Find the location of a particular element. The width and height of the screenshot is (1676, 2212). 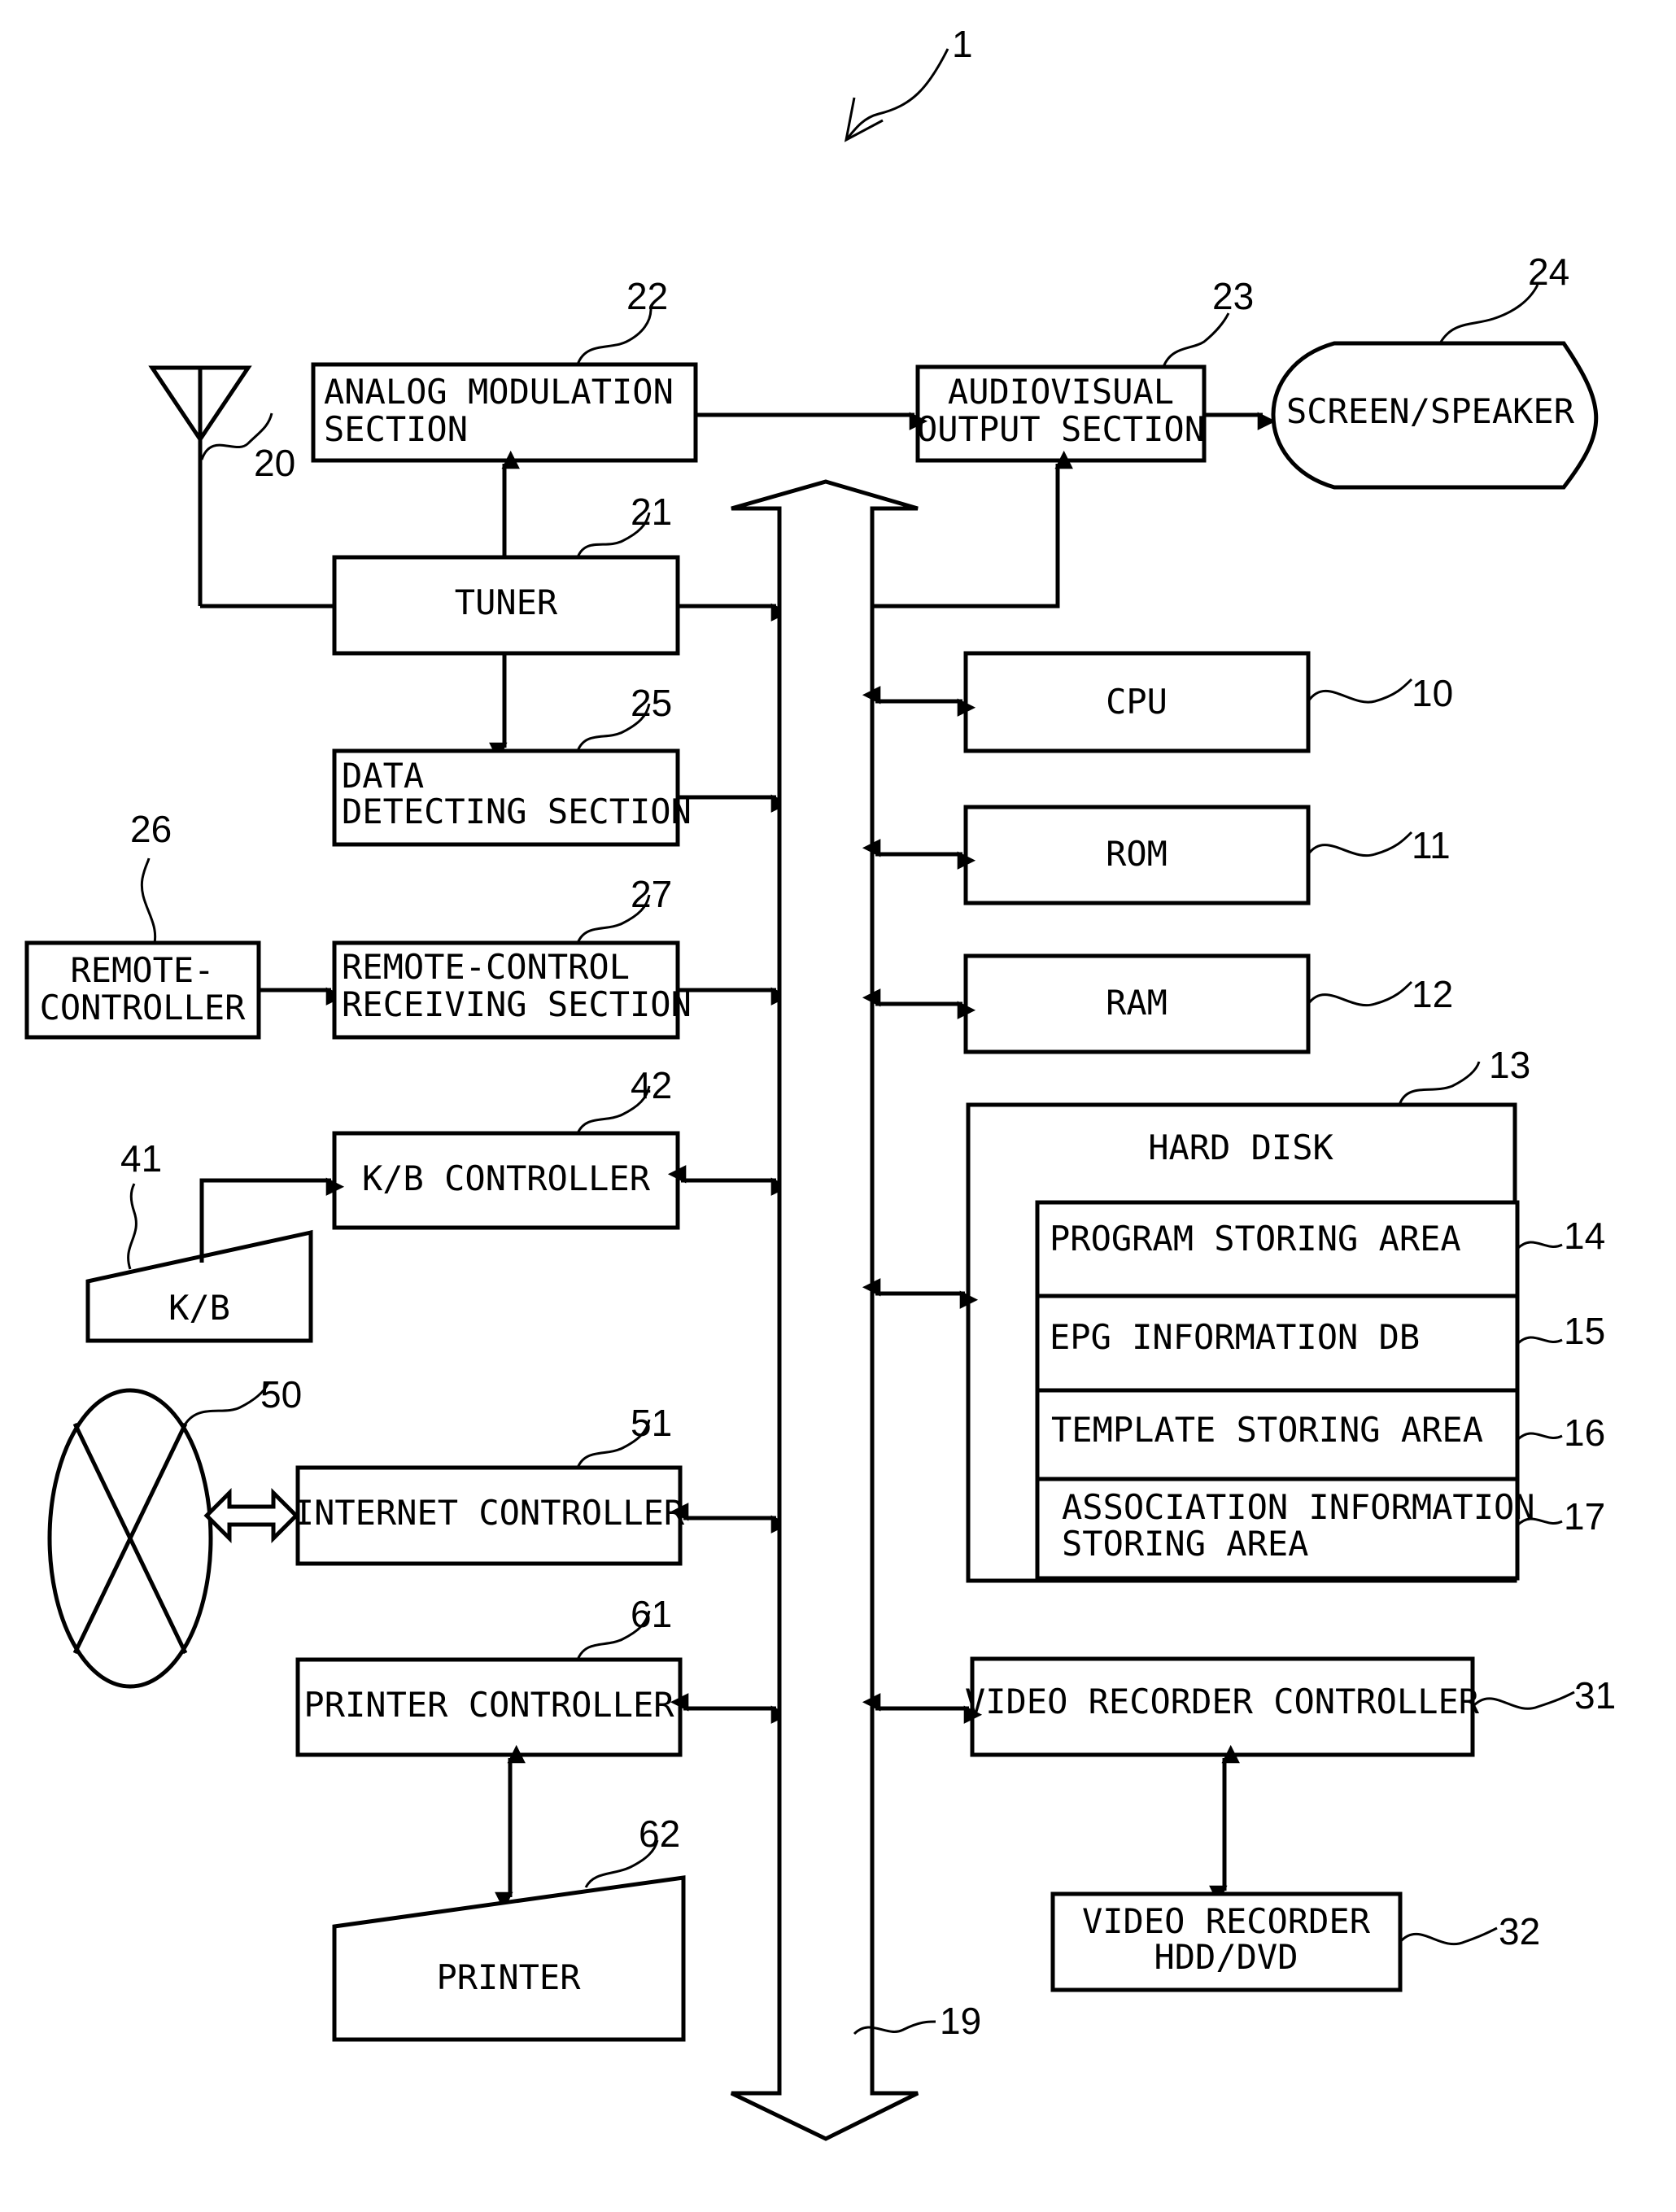

ref-41: 41 is located at coordinates (141, 1159).